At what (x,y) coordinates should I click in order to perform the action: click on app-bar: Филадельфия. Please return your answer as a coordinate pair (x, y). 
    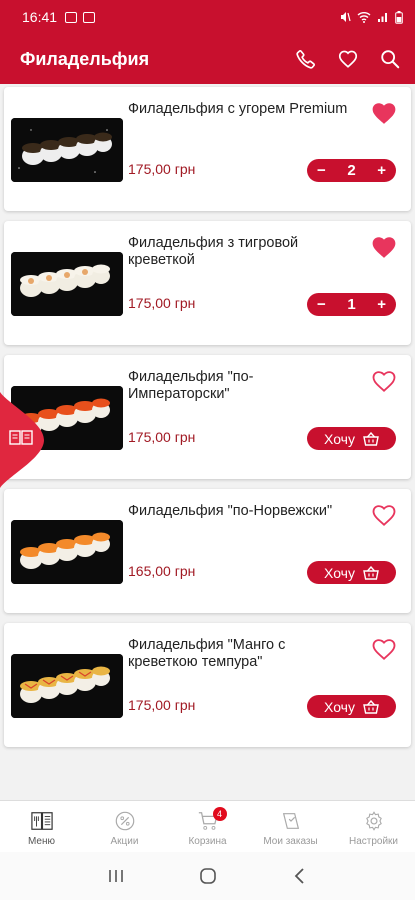
    Looking at the image, I should click on (207, 59).